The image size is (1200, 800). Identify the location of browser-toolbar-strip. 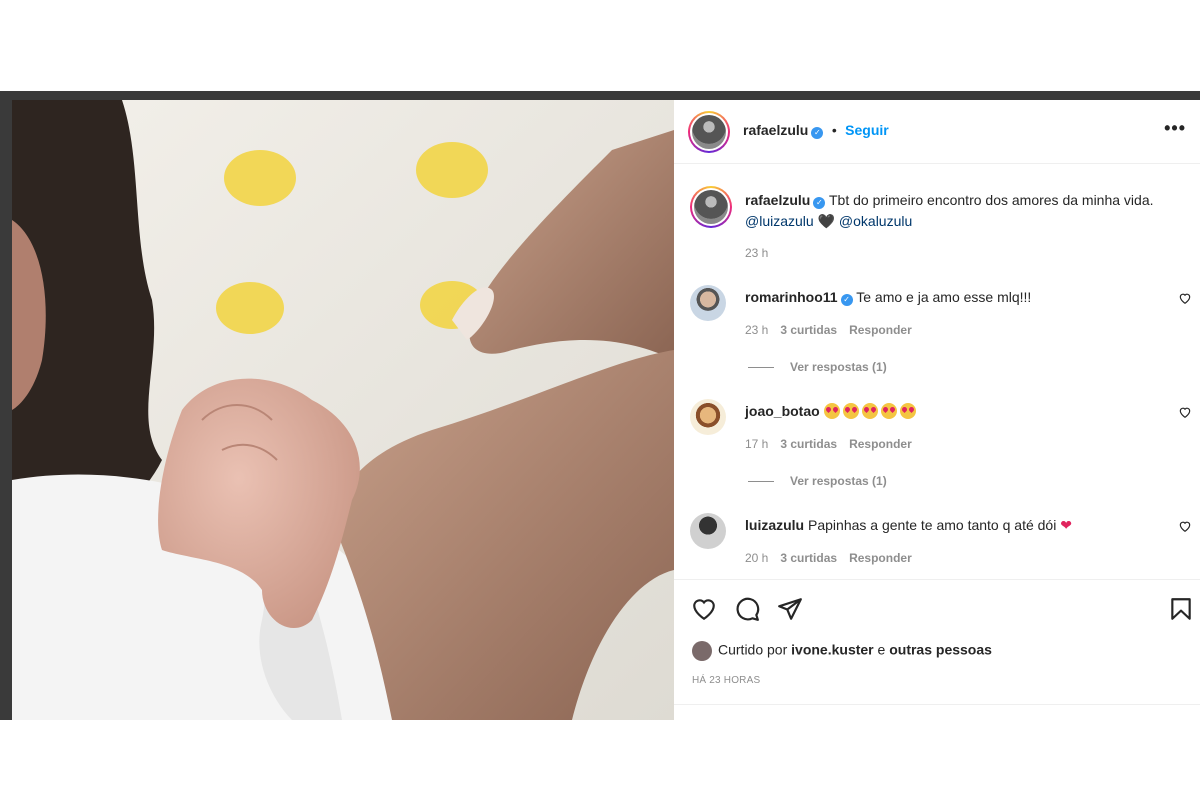
(600, 95).